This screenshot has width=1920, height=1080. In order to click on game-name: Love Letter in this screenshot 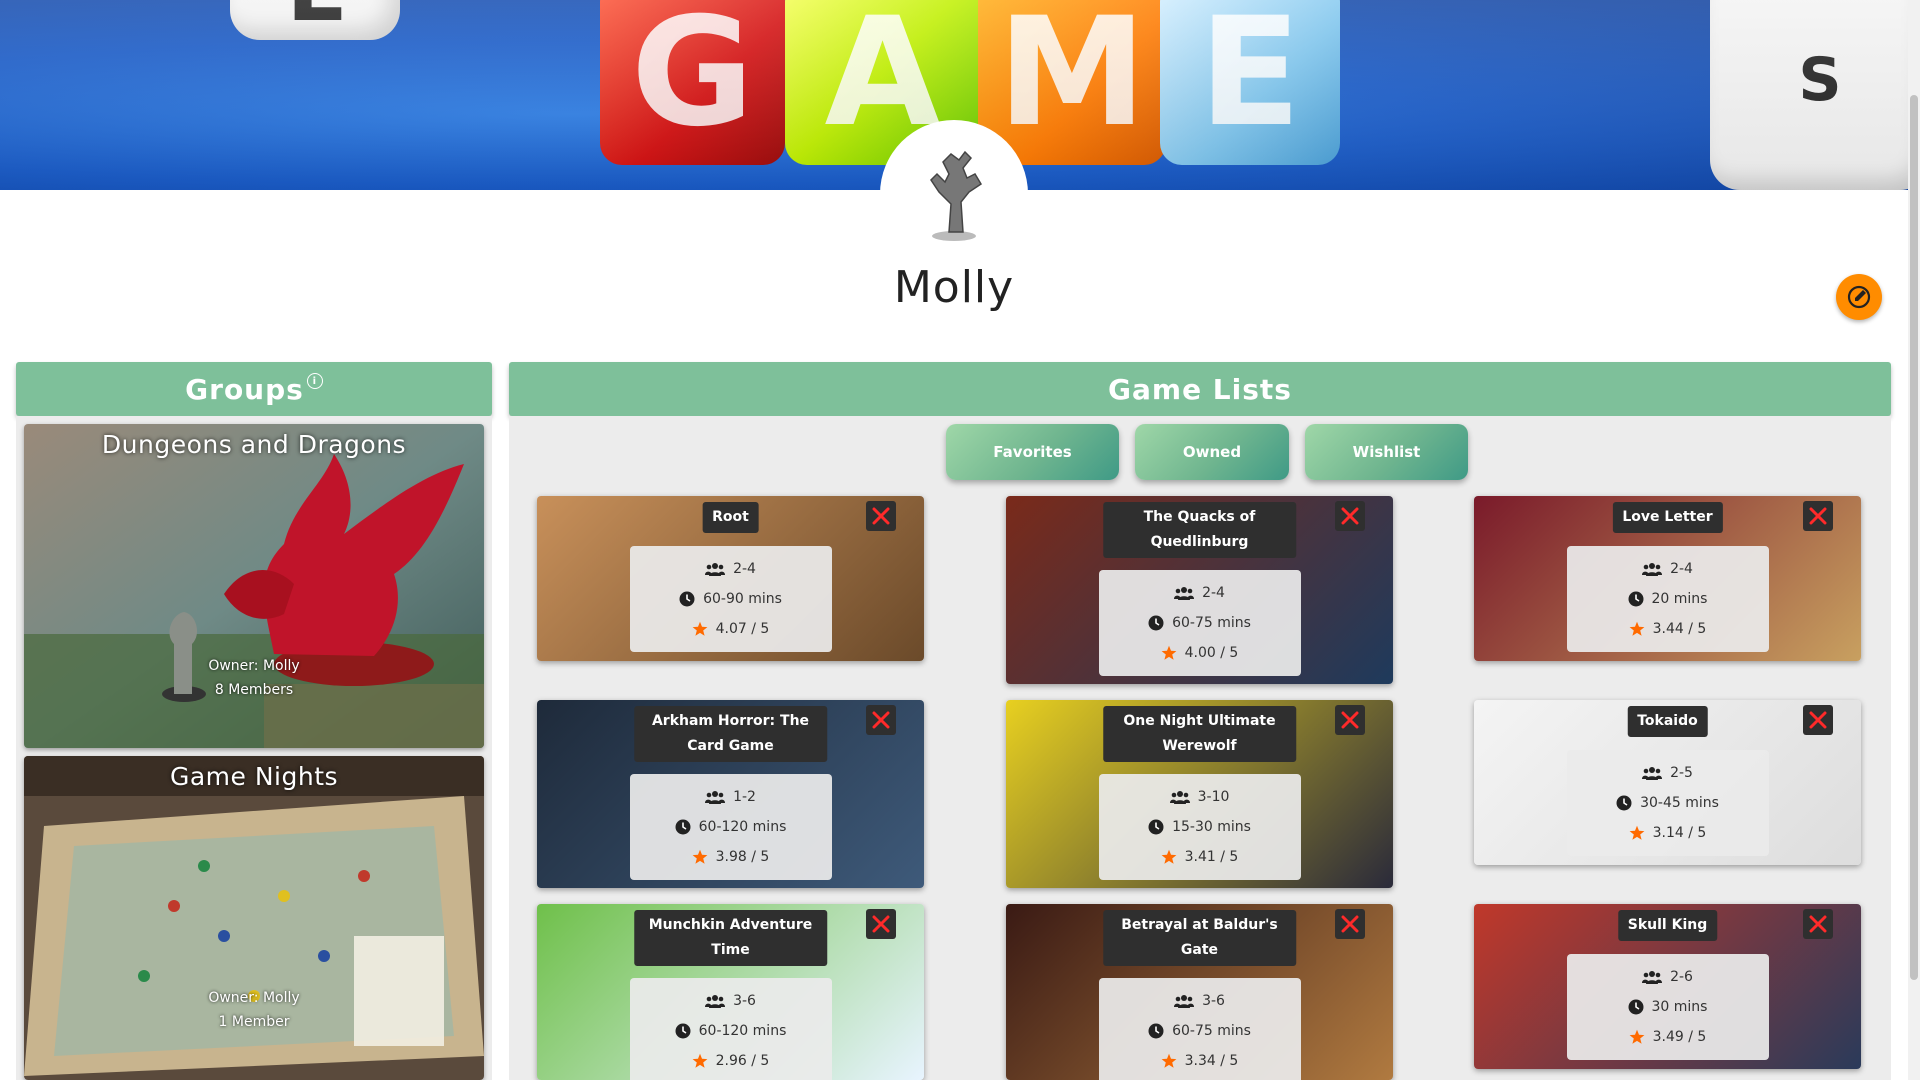, I will do `click(1667, 517)`.